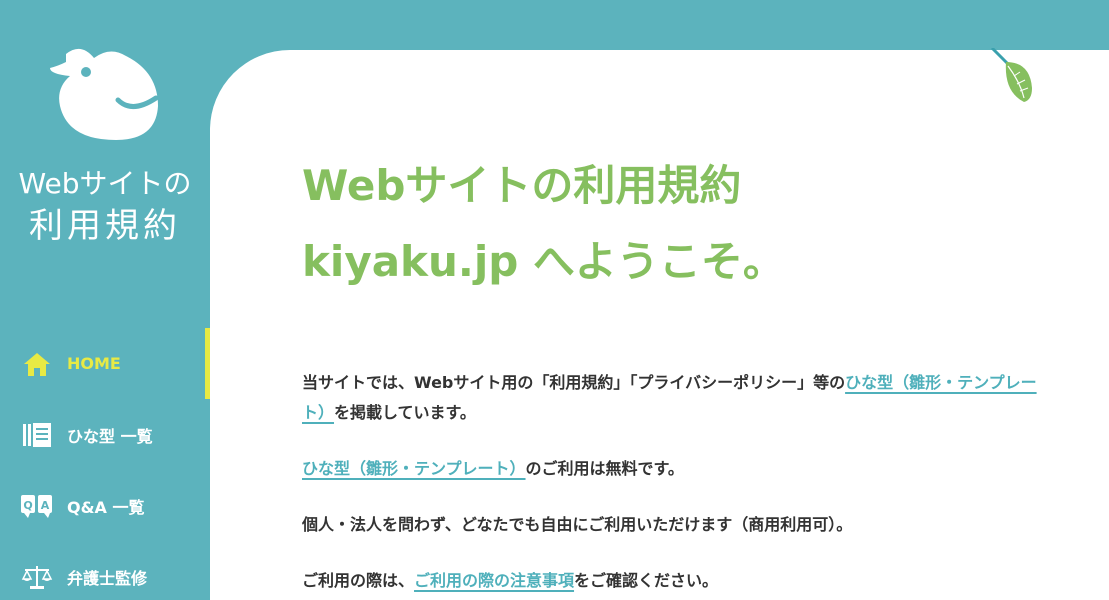 The image size is (1109, 600). I want to click on nav-label-lawyer: 弁護士監修, so click(107, 578).